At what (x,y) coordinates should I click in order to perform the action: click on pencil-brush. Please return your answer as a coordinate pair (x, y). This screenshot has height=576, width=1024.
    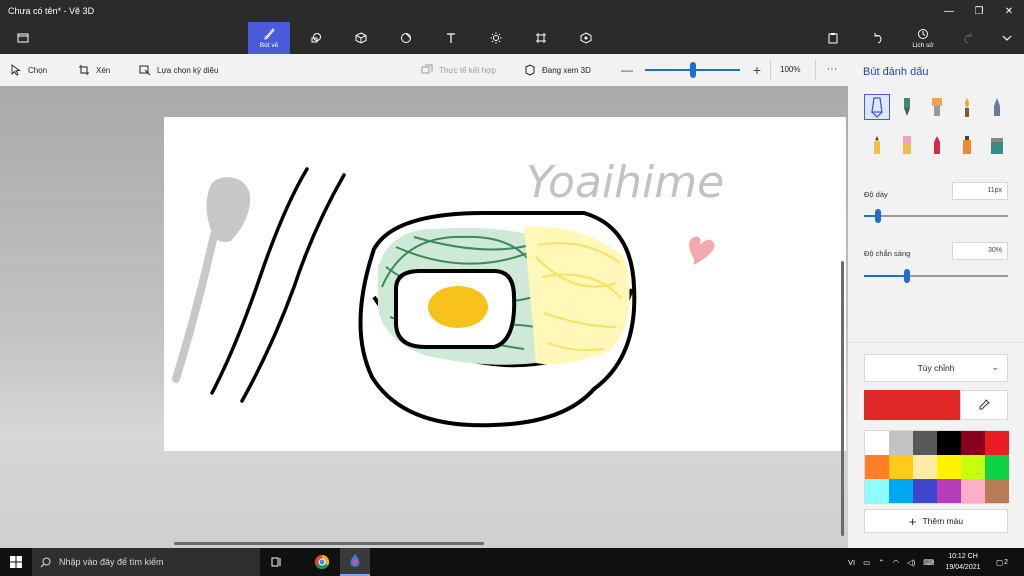
    Looking at the image, I should click on (877, 145).